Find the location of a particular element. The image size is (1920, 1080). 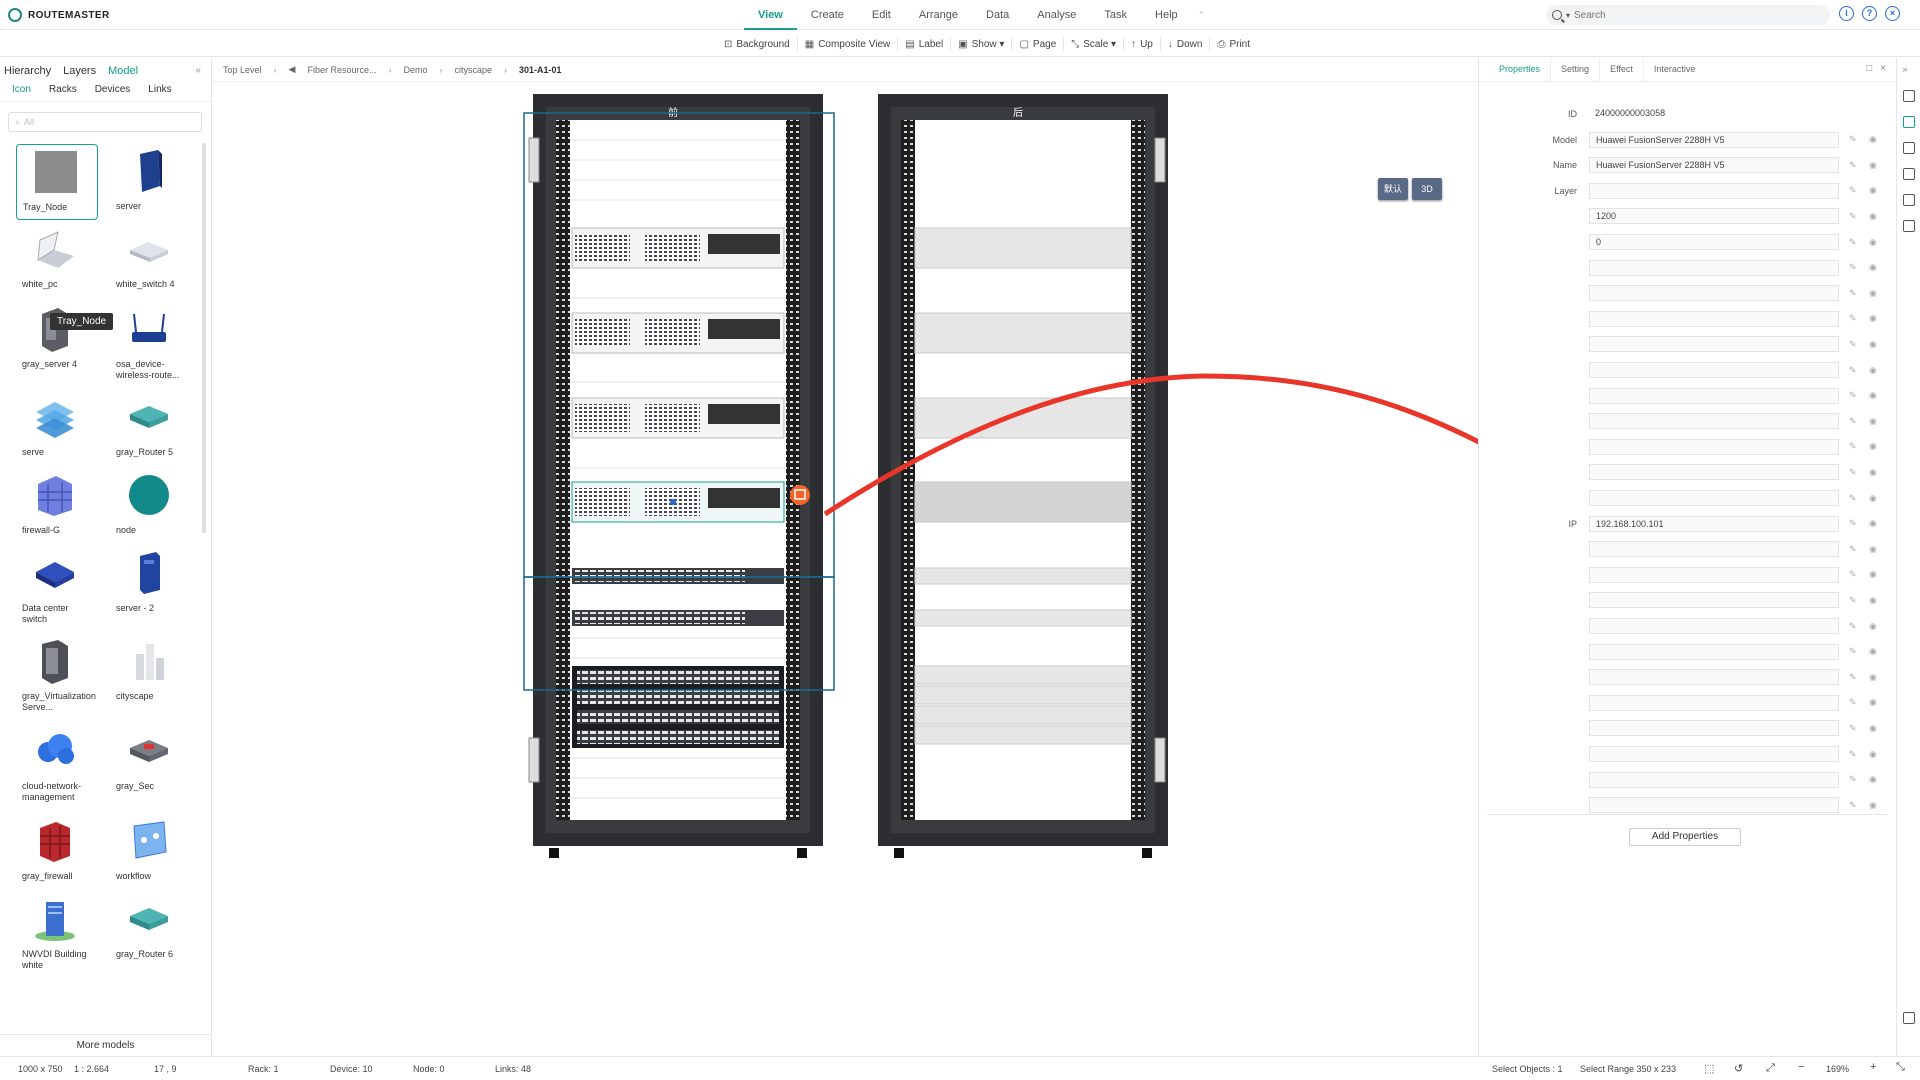

model-item-workflow: workflow is located at coordinates (151, 850).